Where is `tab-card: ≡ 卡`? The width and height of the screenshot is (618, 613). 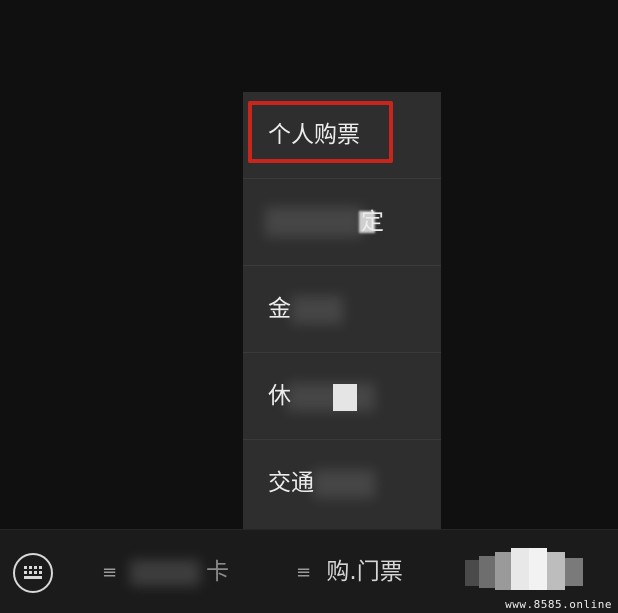 tab-card: ≡ 卡 is located at coordinates (165, 571).